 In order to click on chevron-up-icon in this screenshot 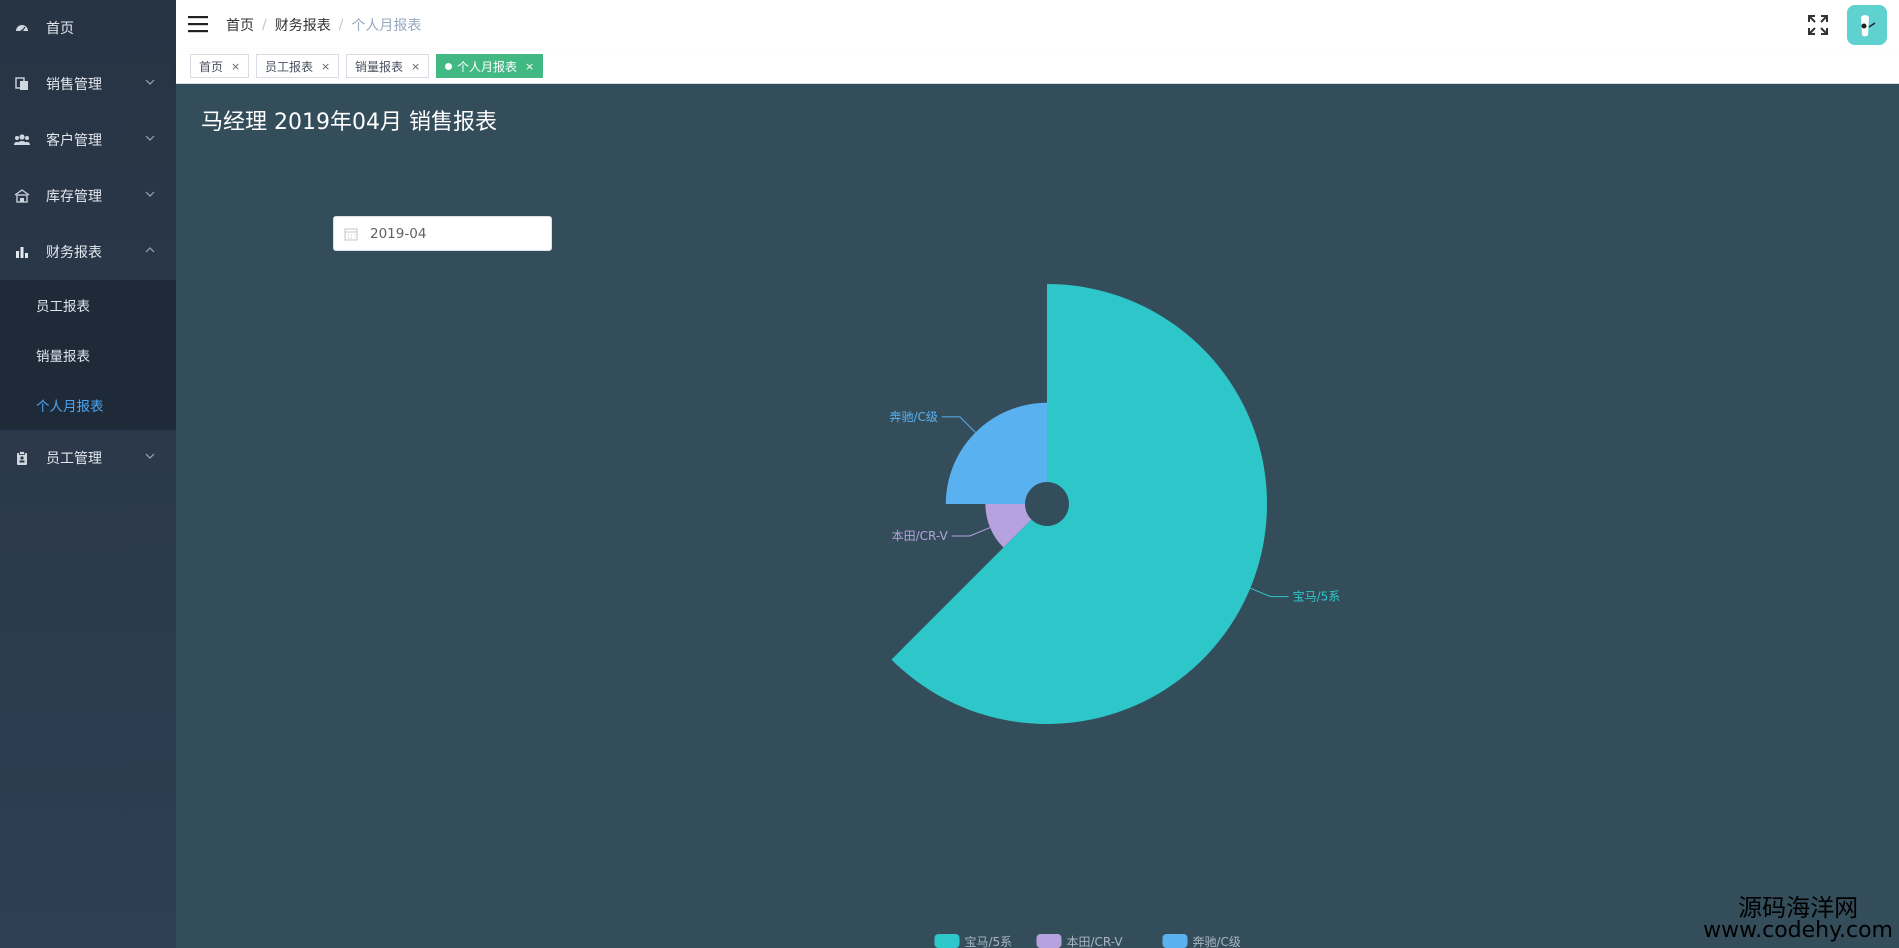, I will do `click(150, 250)`.